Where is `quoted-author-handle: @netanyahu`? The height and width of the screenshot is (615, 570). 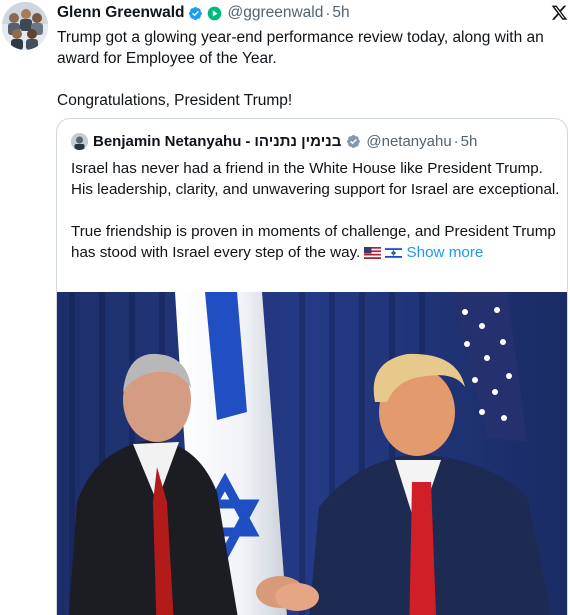
quoted-author-handle: @netanyahu is located at coordinates (408, 141).